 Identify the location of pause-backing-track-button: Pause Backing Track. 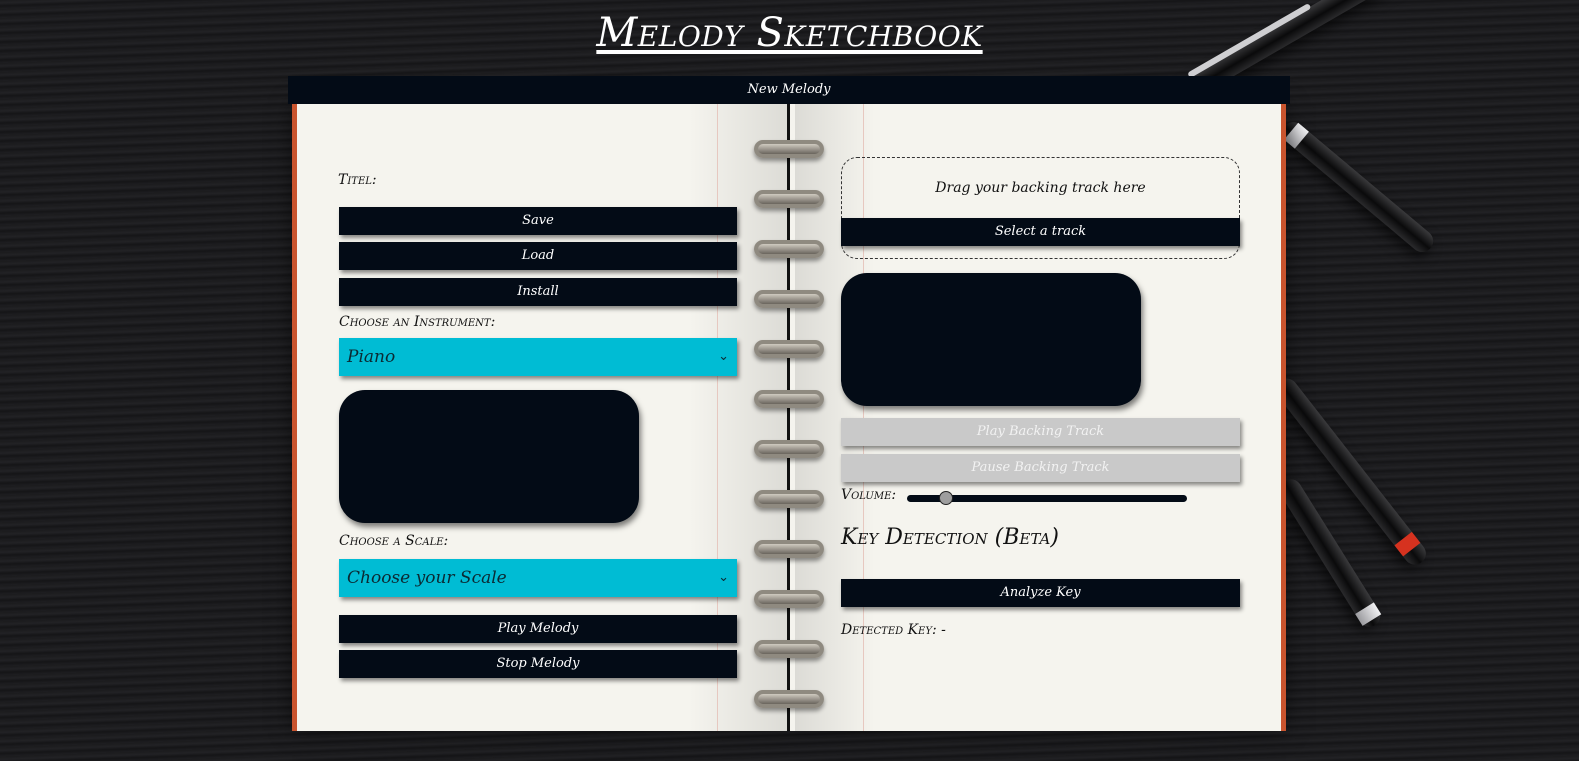
(1040, 468).